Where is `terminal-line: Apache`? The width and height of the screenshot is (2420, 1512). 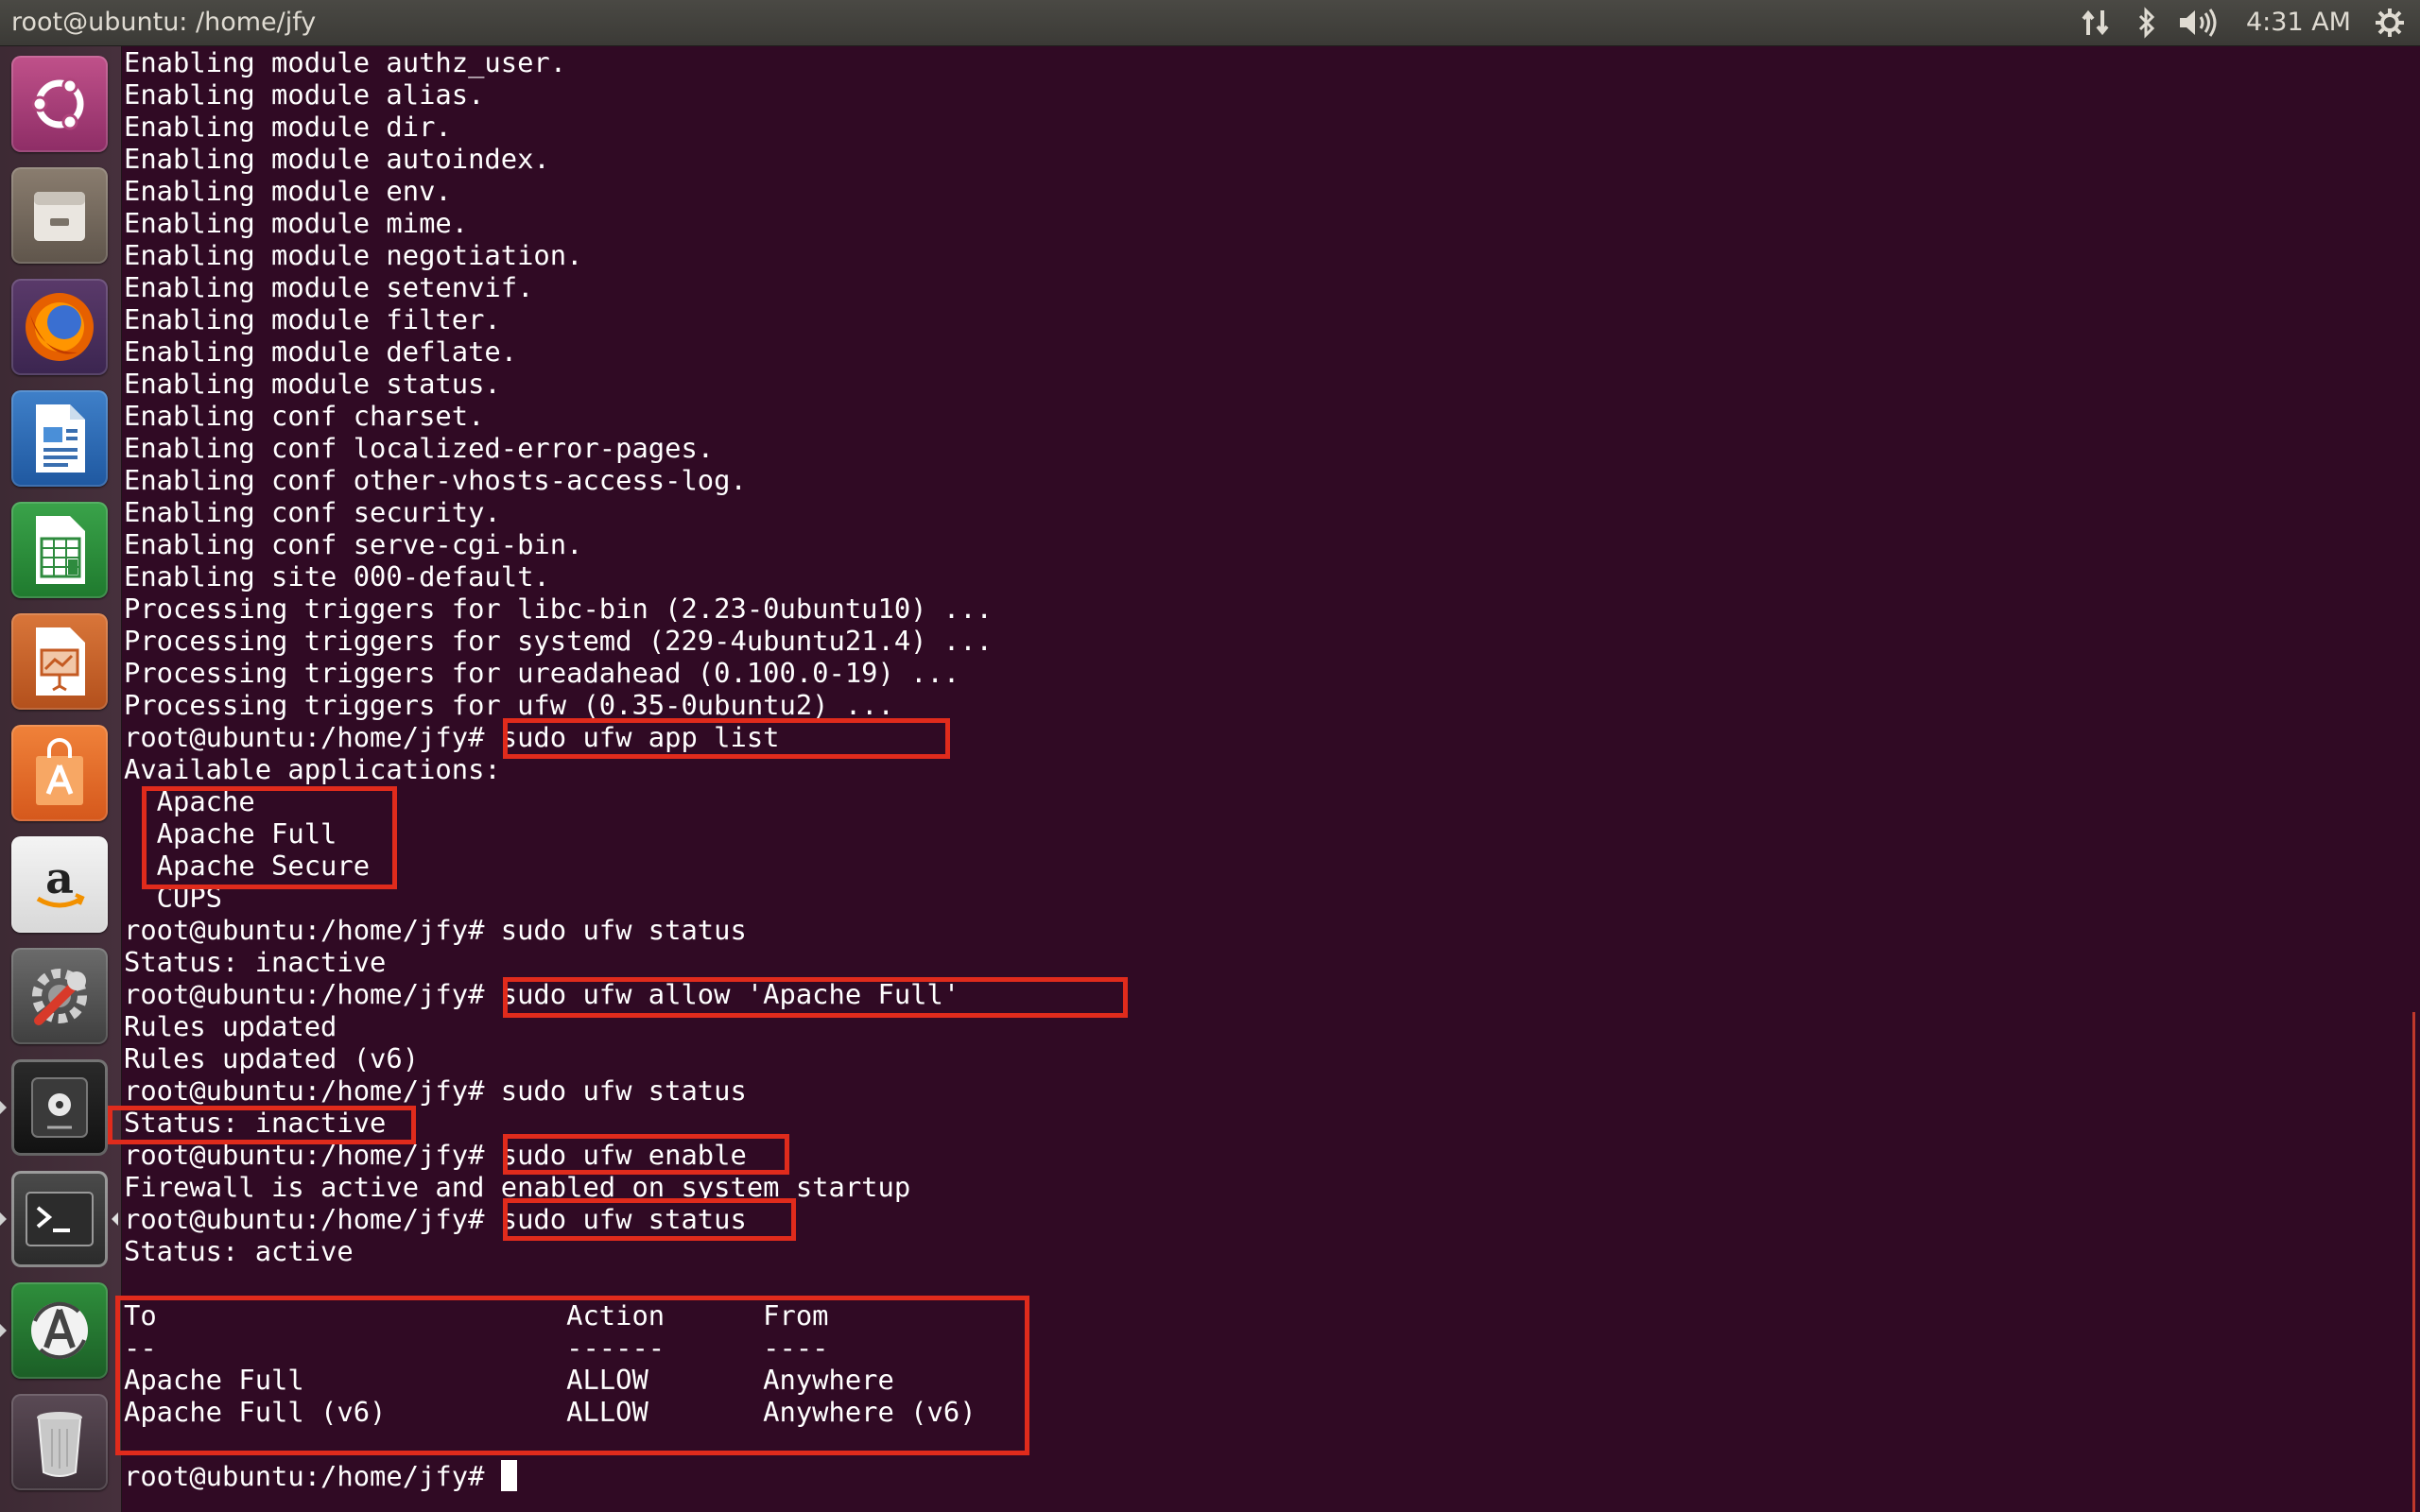
terminal-line: Apache is located at coordinates (189, 801).